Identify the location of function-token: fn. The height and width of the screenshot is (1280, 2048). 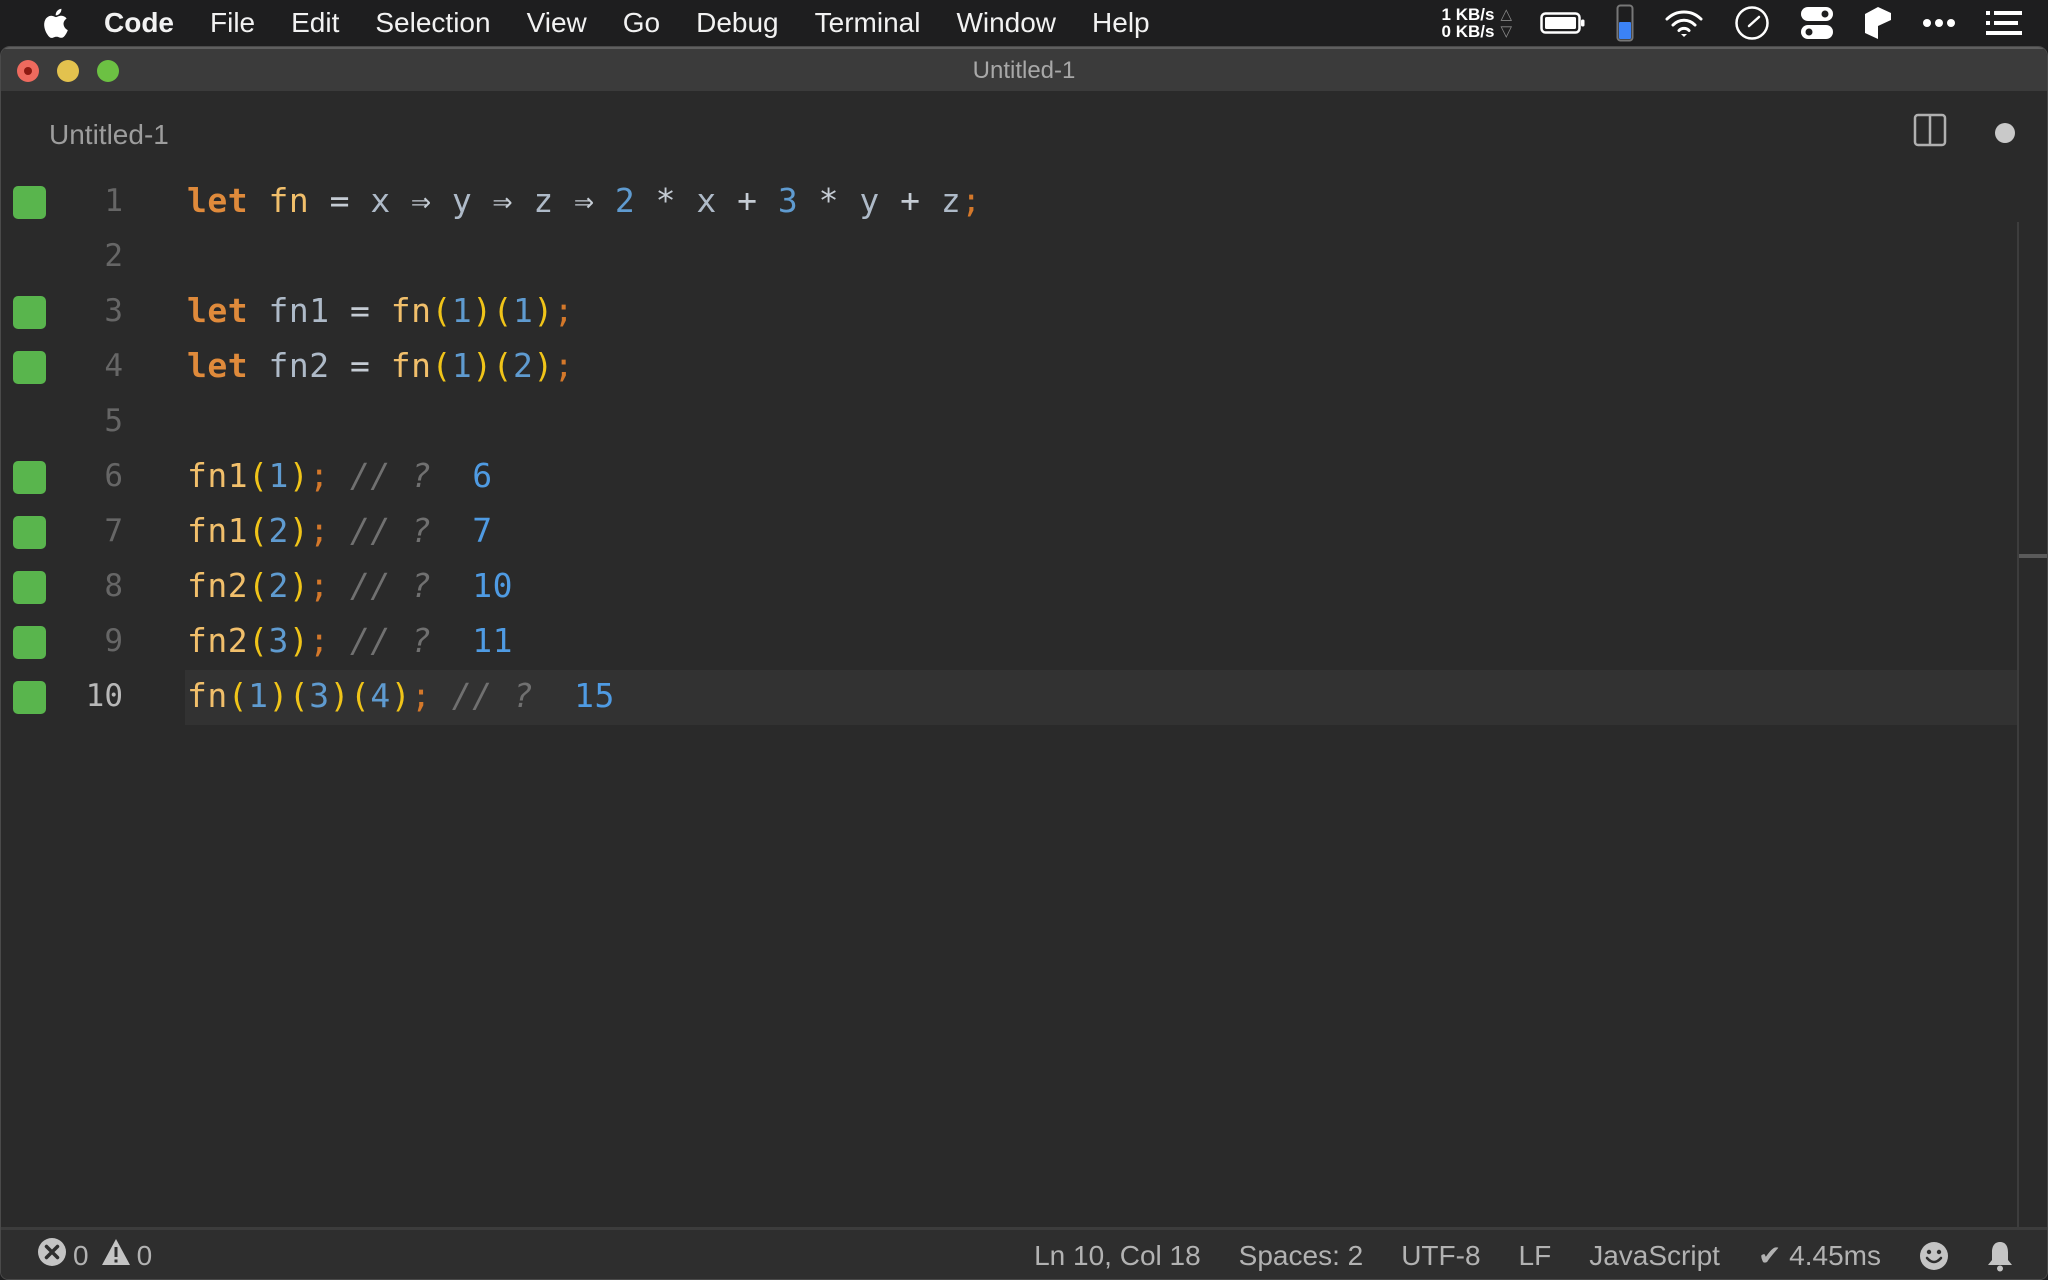
(207, 695).